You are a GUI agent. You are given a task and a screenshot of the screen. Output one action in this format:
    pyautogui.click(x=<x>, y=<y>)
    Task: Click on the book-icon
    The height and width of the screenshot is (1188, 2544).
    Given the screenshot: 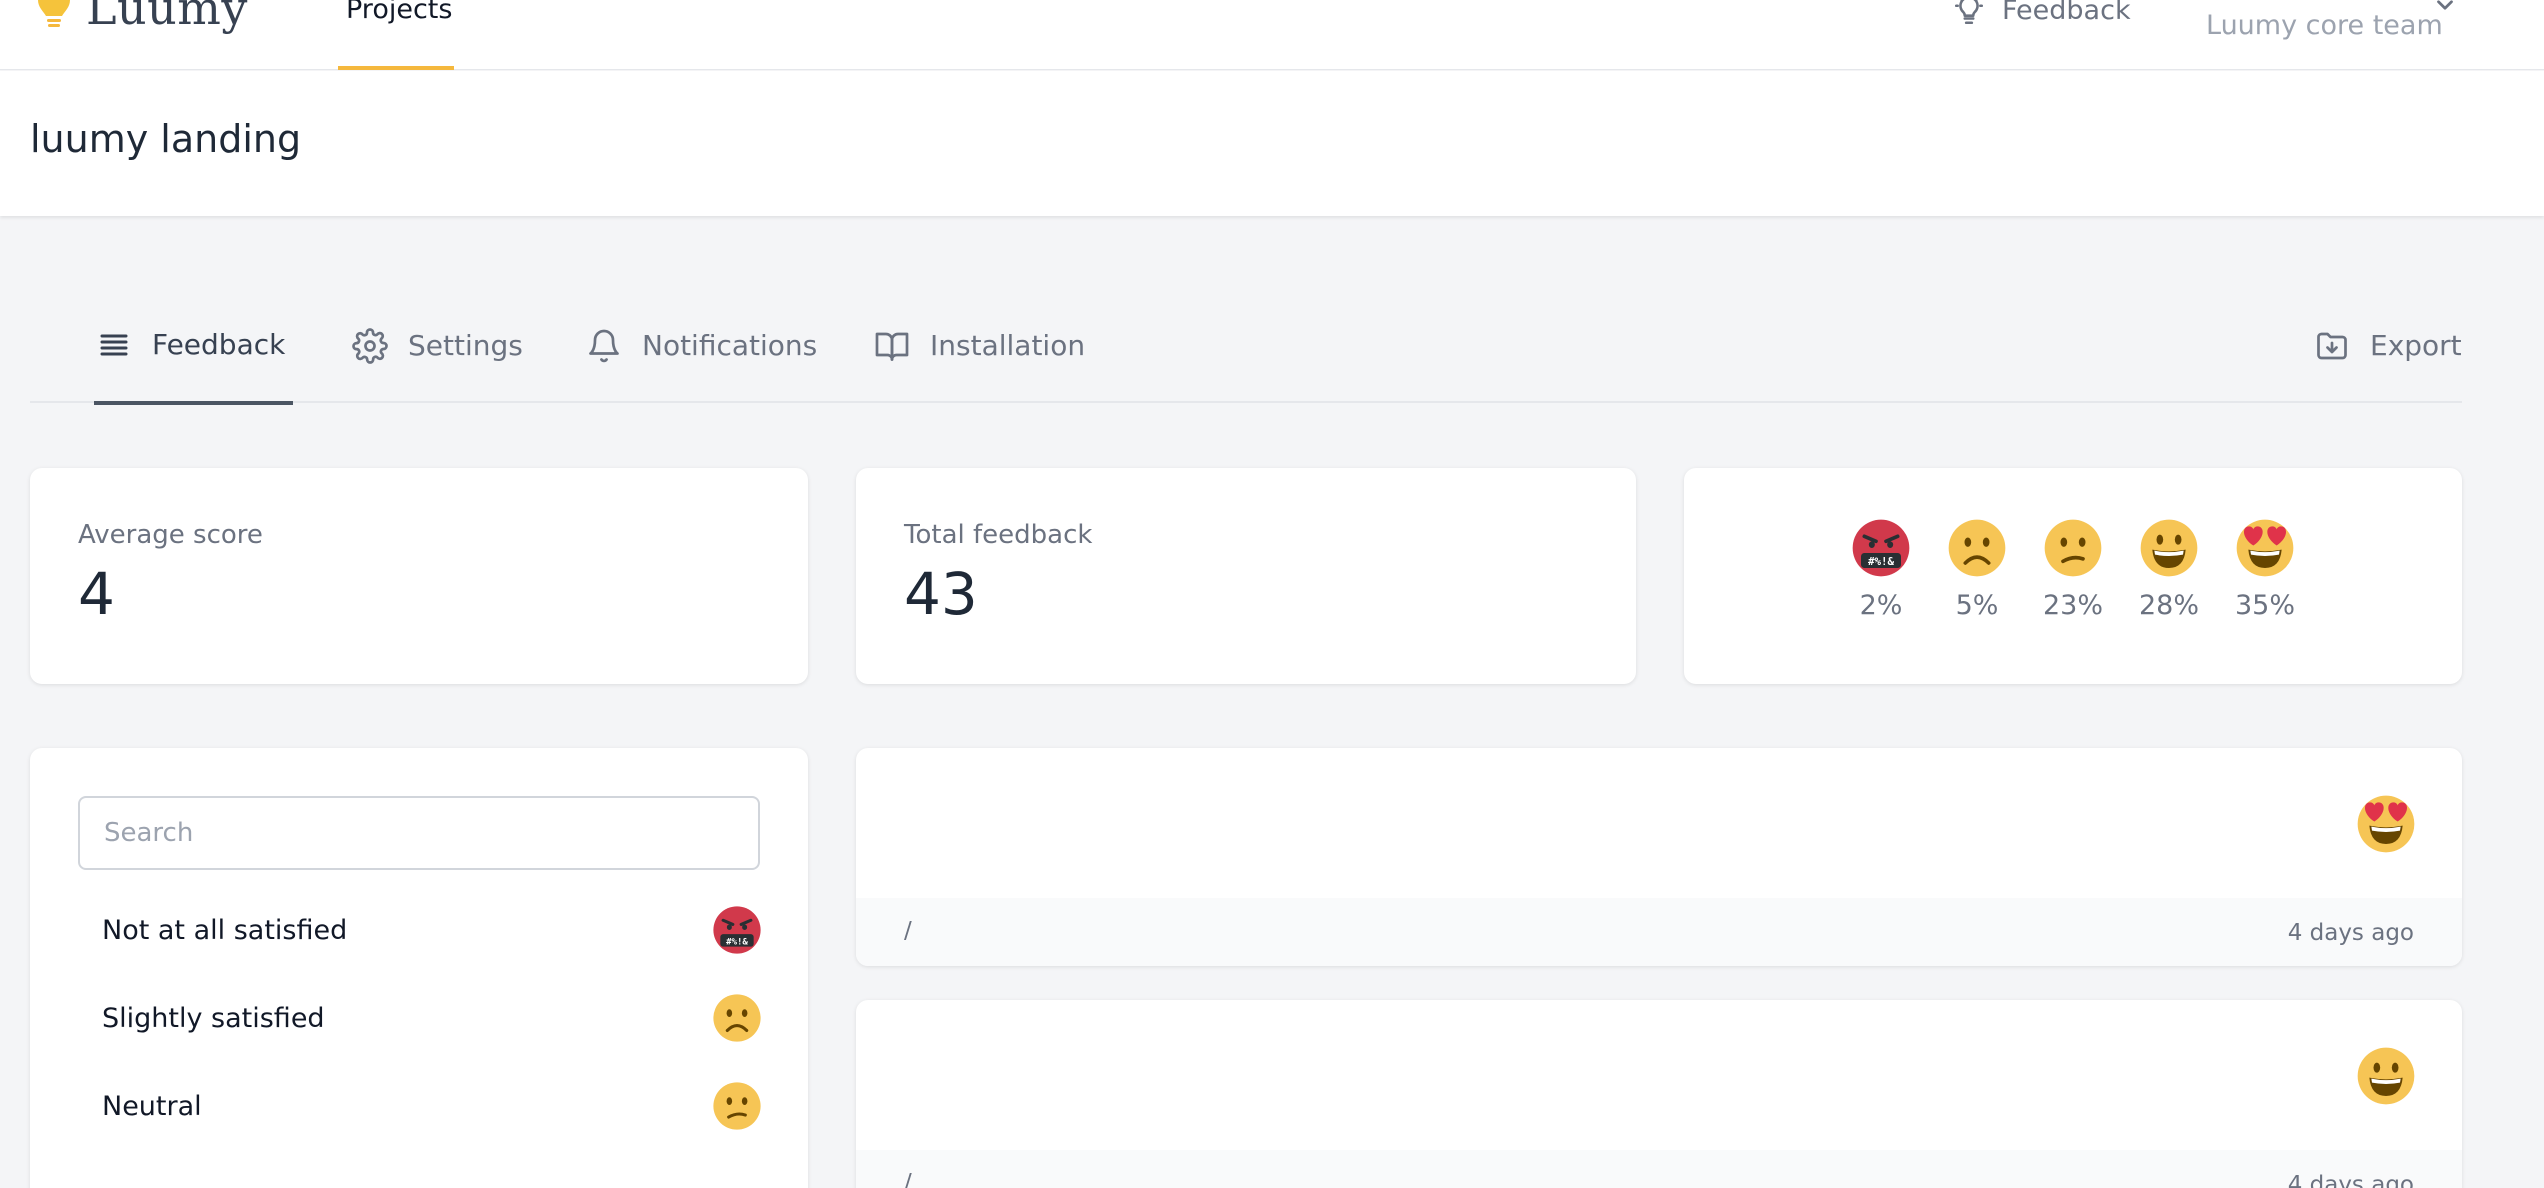 What is the action you would take?
    pyautogui.click(x=892, y=346)
    